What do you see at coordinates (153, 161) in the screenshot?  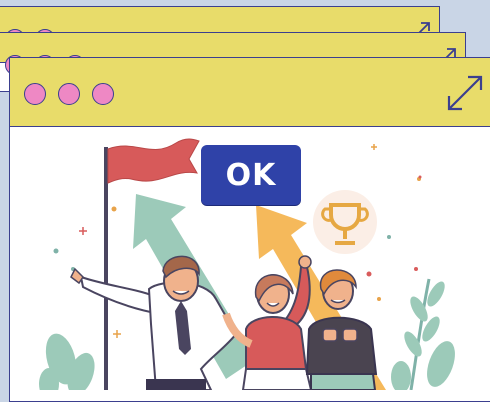 I see `red-flag-icon` at bounding box center [153, 161].